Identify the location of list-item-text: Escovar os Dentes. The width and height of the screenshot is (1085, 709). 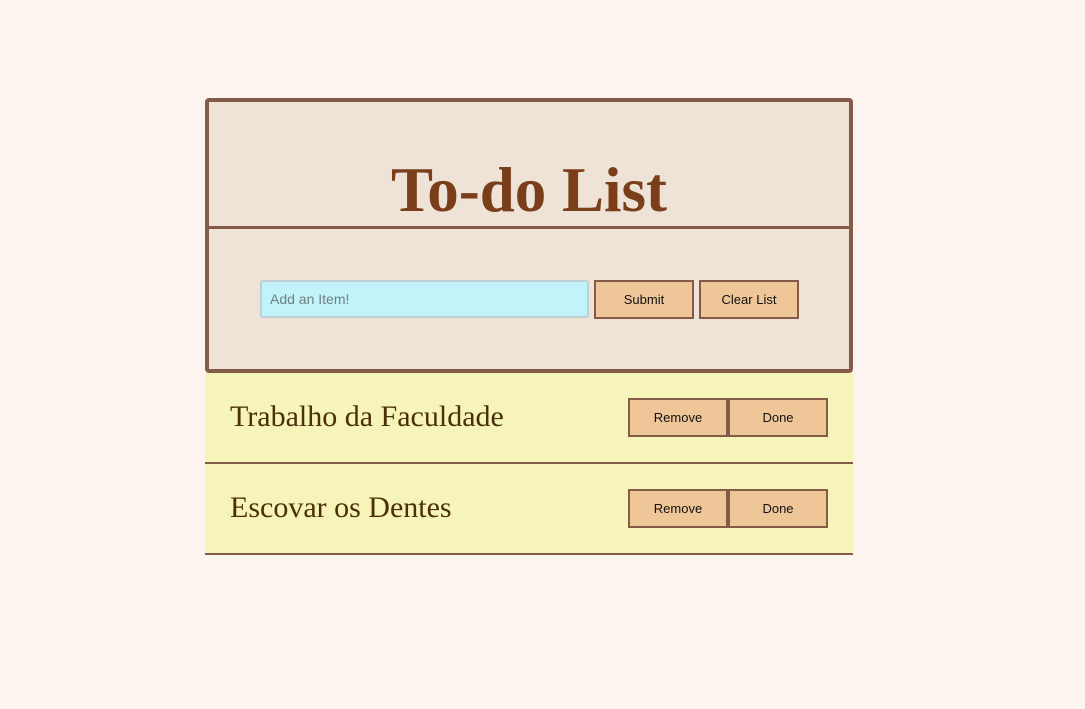
(341, 507).